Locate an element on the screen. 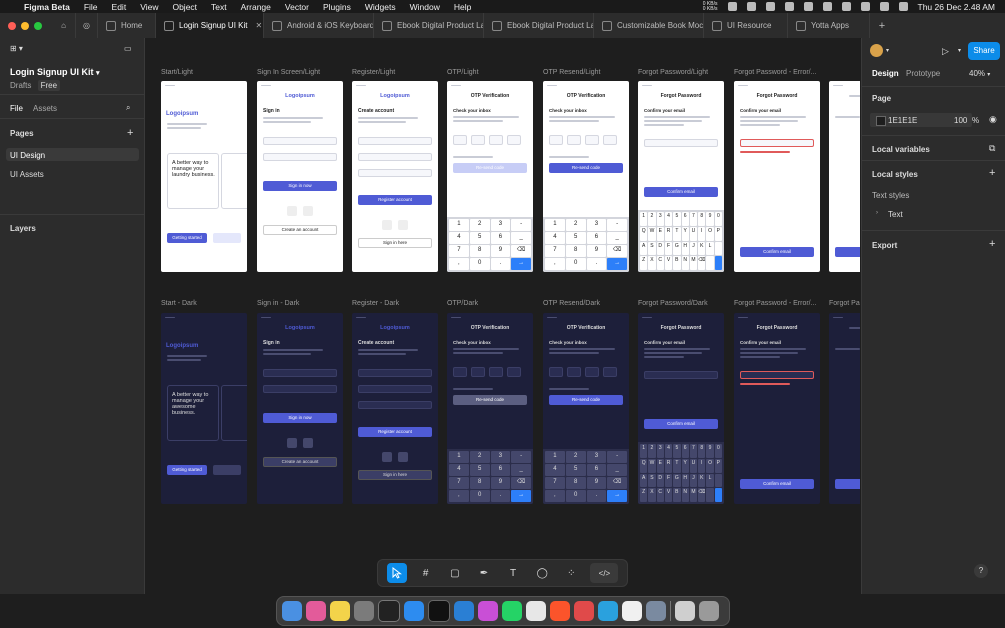 The image size is (1005, 628). key: 6 is located at coordinates (685, 219).